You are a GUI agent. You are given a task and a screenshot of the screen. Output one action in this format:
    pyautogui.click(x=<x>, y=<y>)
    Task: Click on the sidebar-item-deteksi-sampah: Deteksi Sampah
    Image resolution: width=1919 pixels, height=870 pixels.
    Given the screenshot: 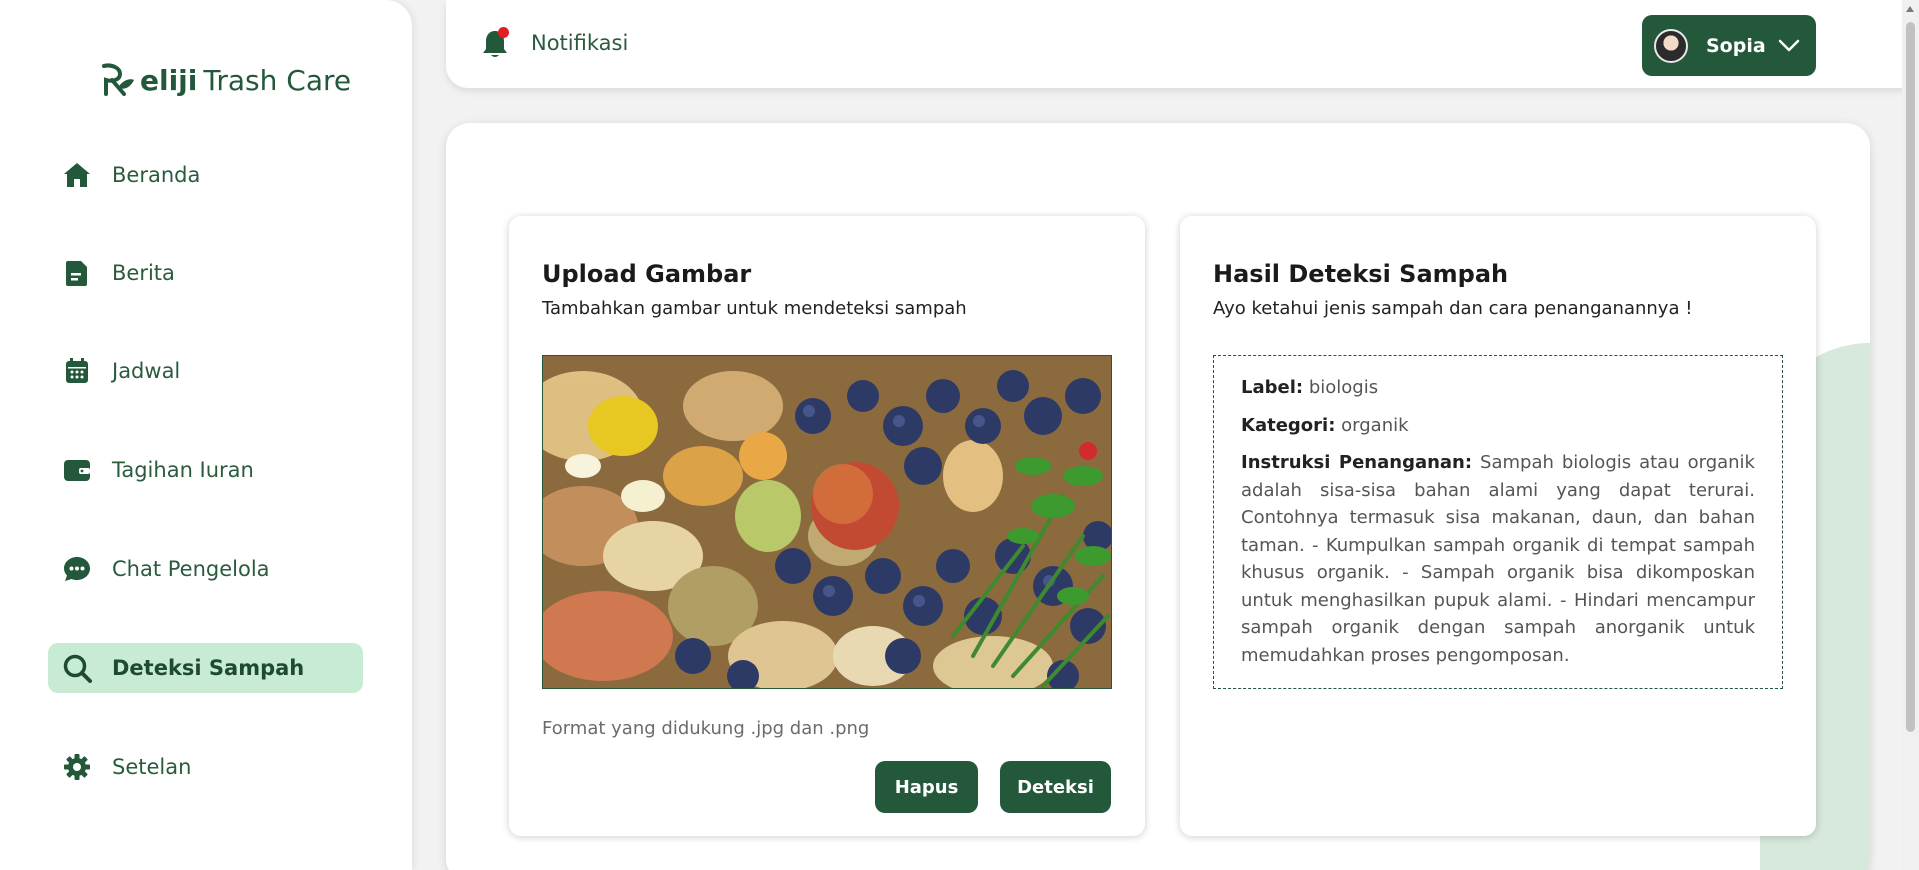 What is the action you would take?
    pyautogui.click(x=205, y=668)
    